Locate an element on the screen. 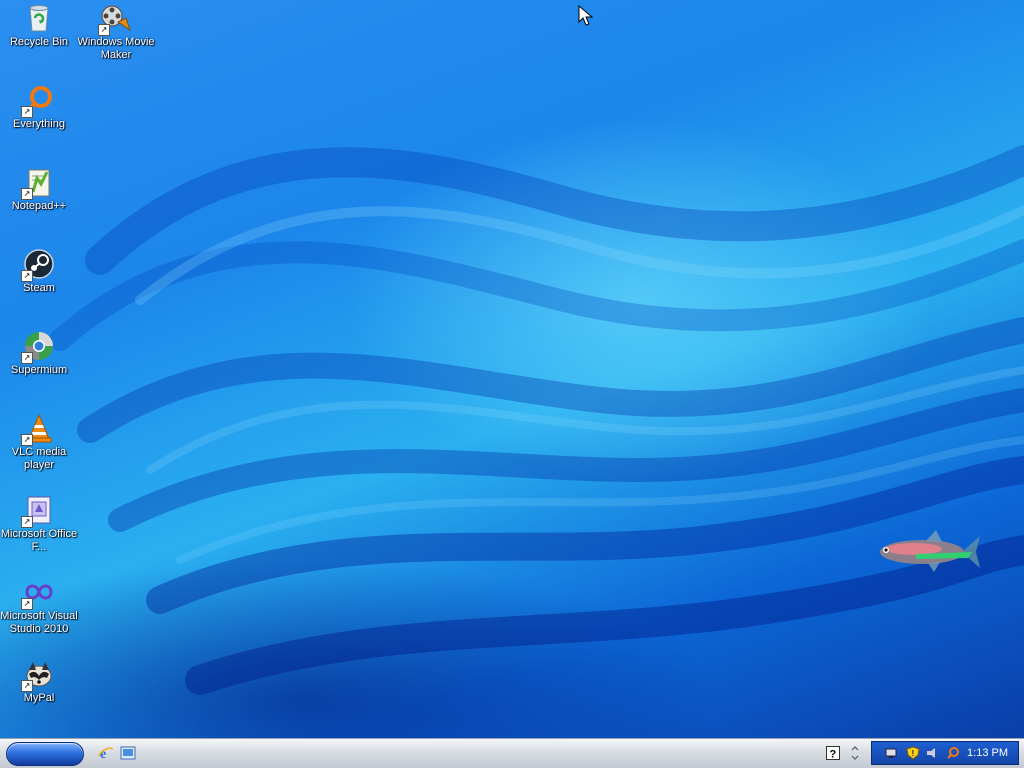  desktop-icon-label: MyPal is located at coordinates (39, 698).